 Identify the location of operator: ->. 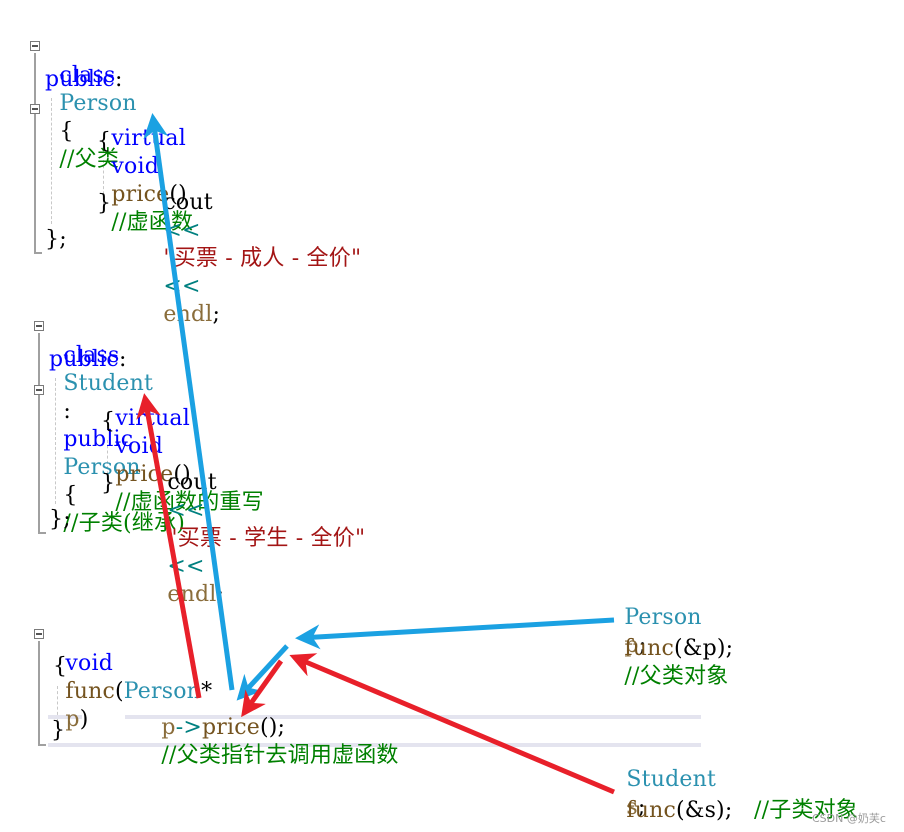
(188, 727).